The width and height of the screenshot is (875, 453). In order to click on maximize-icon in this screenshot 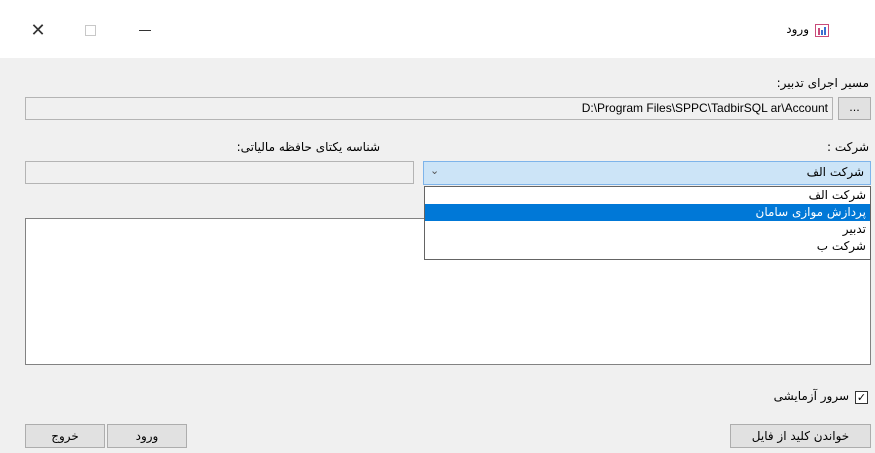, I will do `click(90, 30)`.